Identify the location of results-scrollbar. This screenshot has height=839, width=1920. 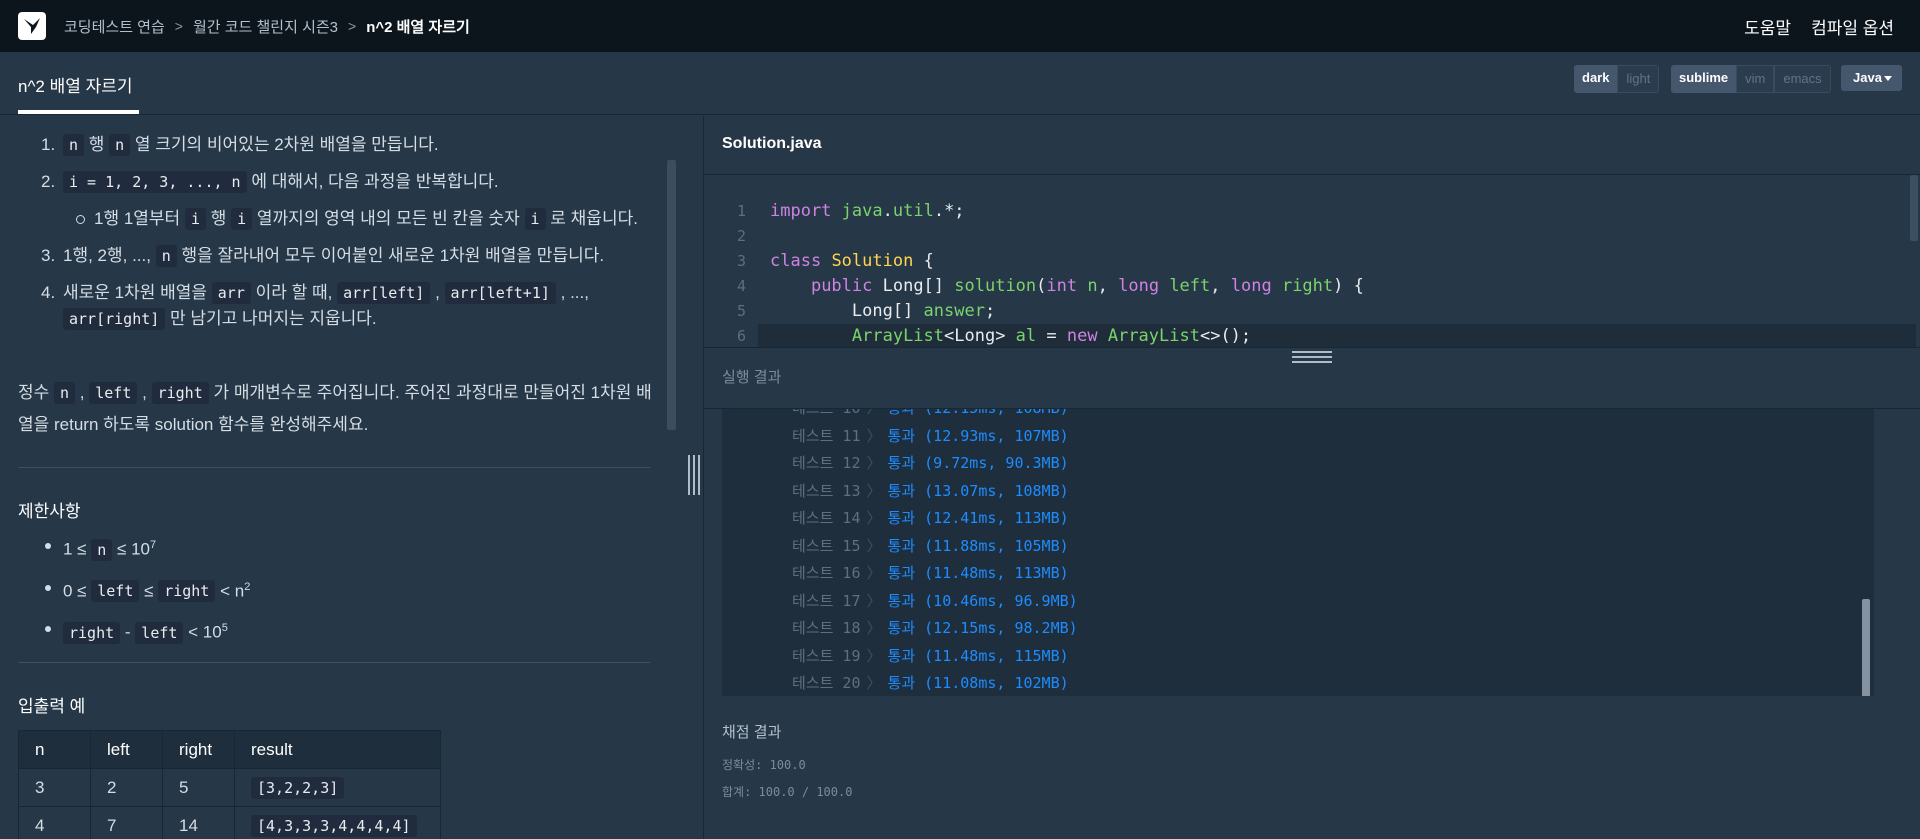
(1866, 647).